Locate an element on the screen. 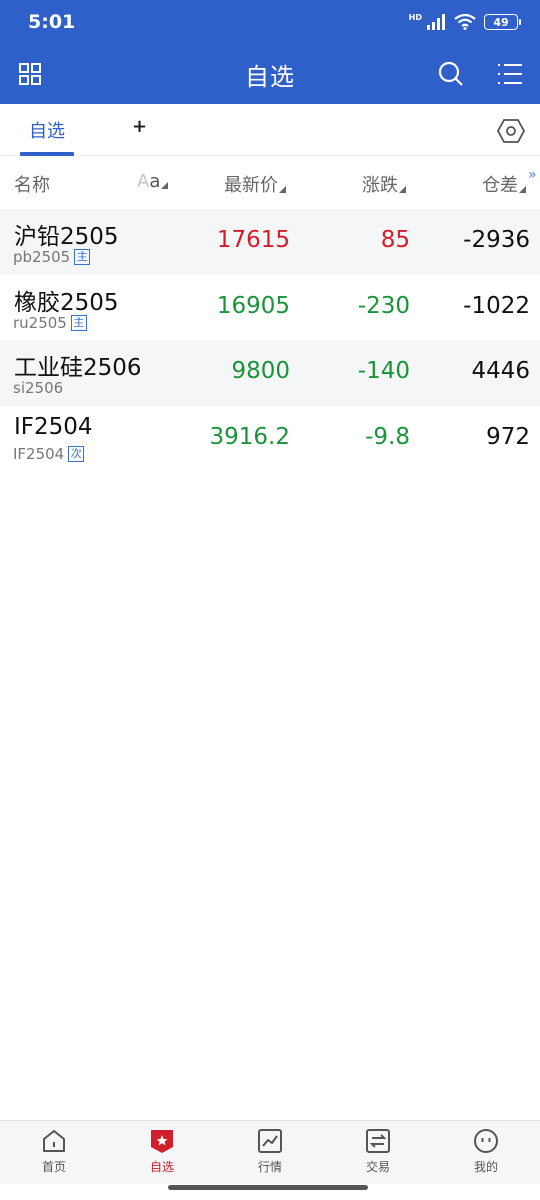  contract-name: IF2504 is located at coordinates (53, 426).